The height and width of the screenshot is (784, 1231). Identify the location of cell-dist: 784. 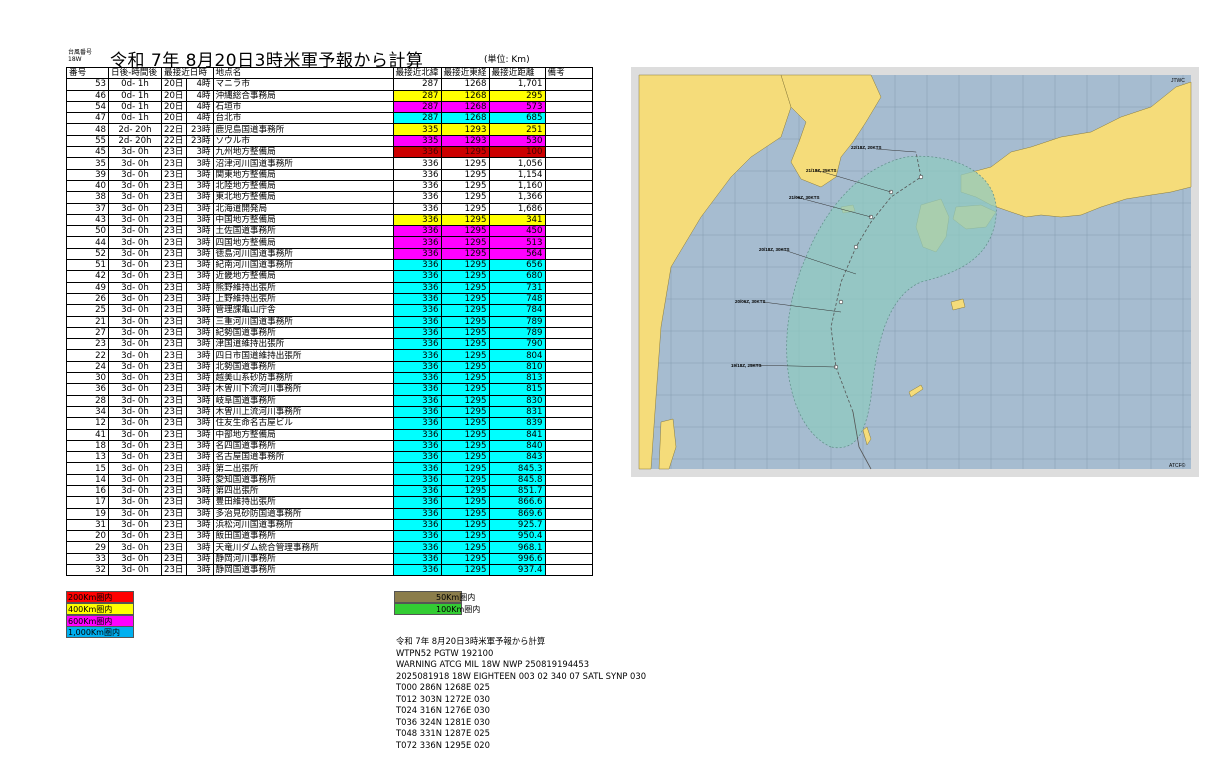
(517, 310).